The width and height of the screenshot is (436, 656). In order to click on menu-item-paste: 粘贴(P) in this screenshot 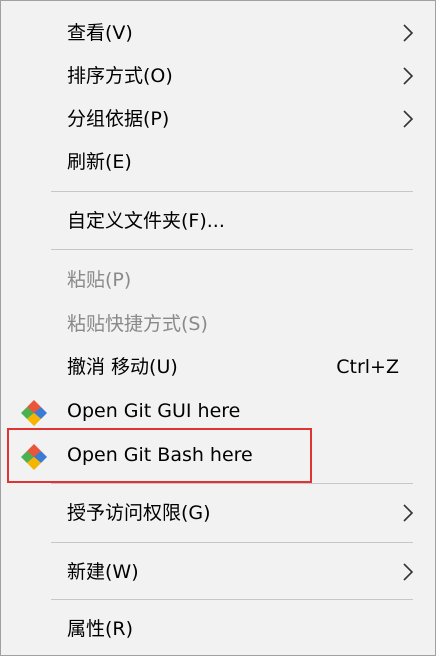, I will do `click(218, 280)`.